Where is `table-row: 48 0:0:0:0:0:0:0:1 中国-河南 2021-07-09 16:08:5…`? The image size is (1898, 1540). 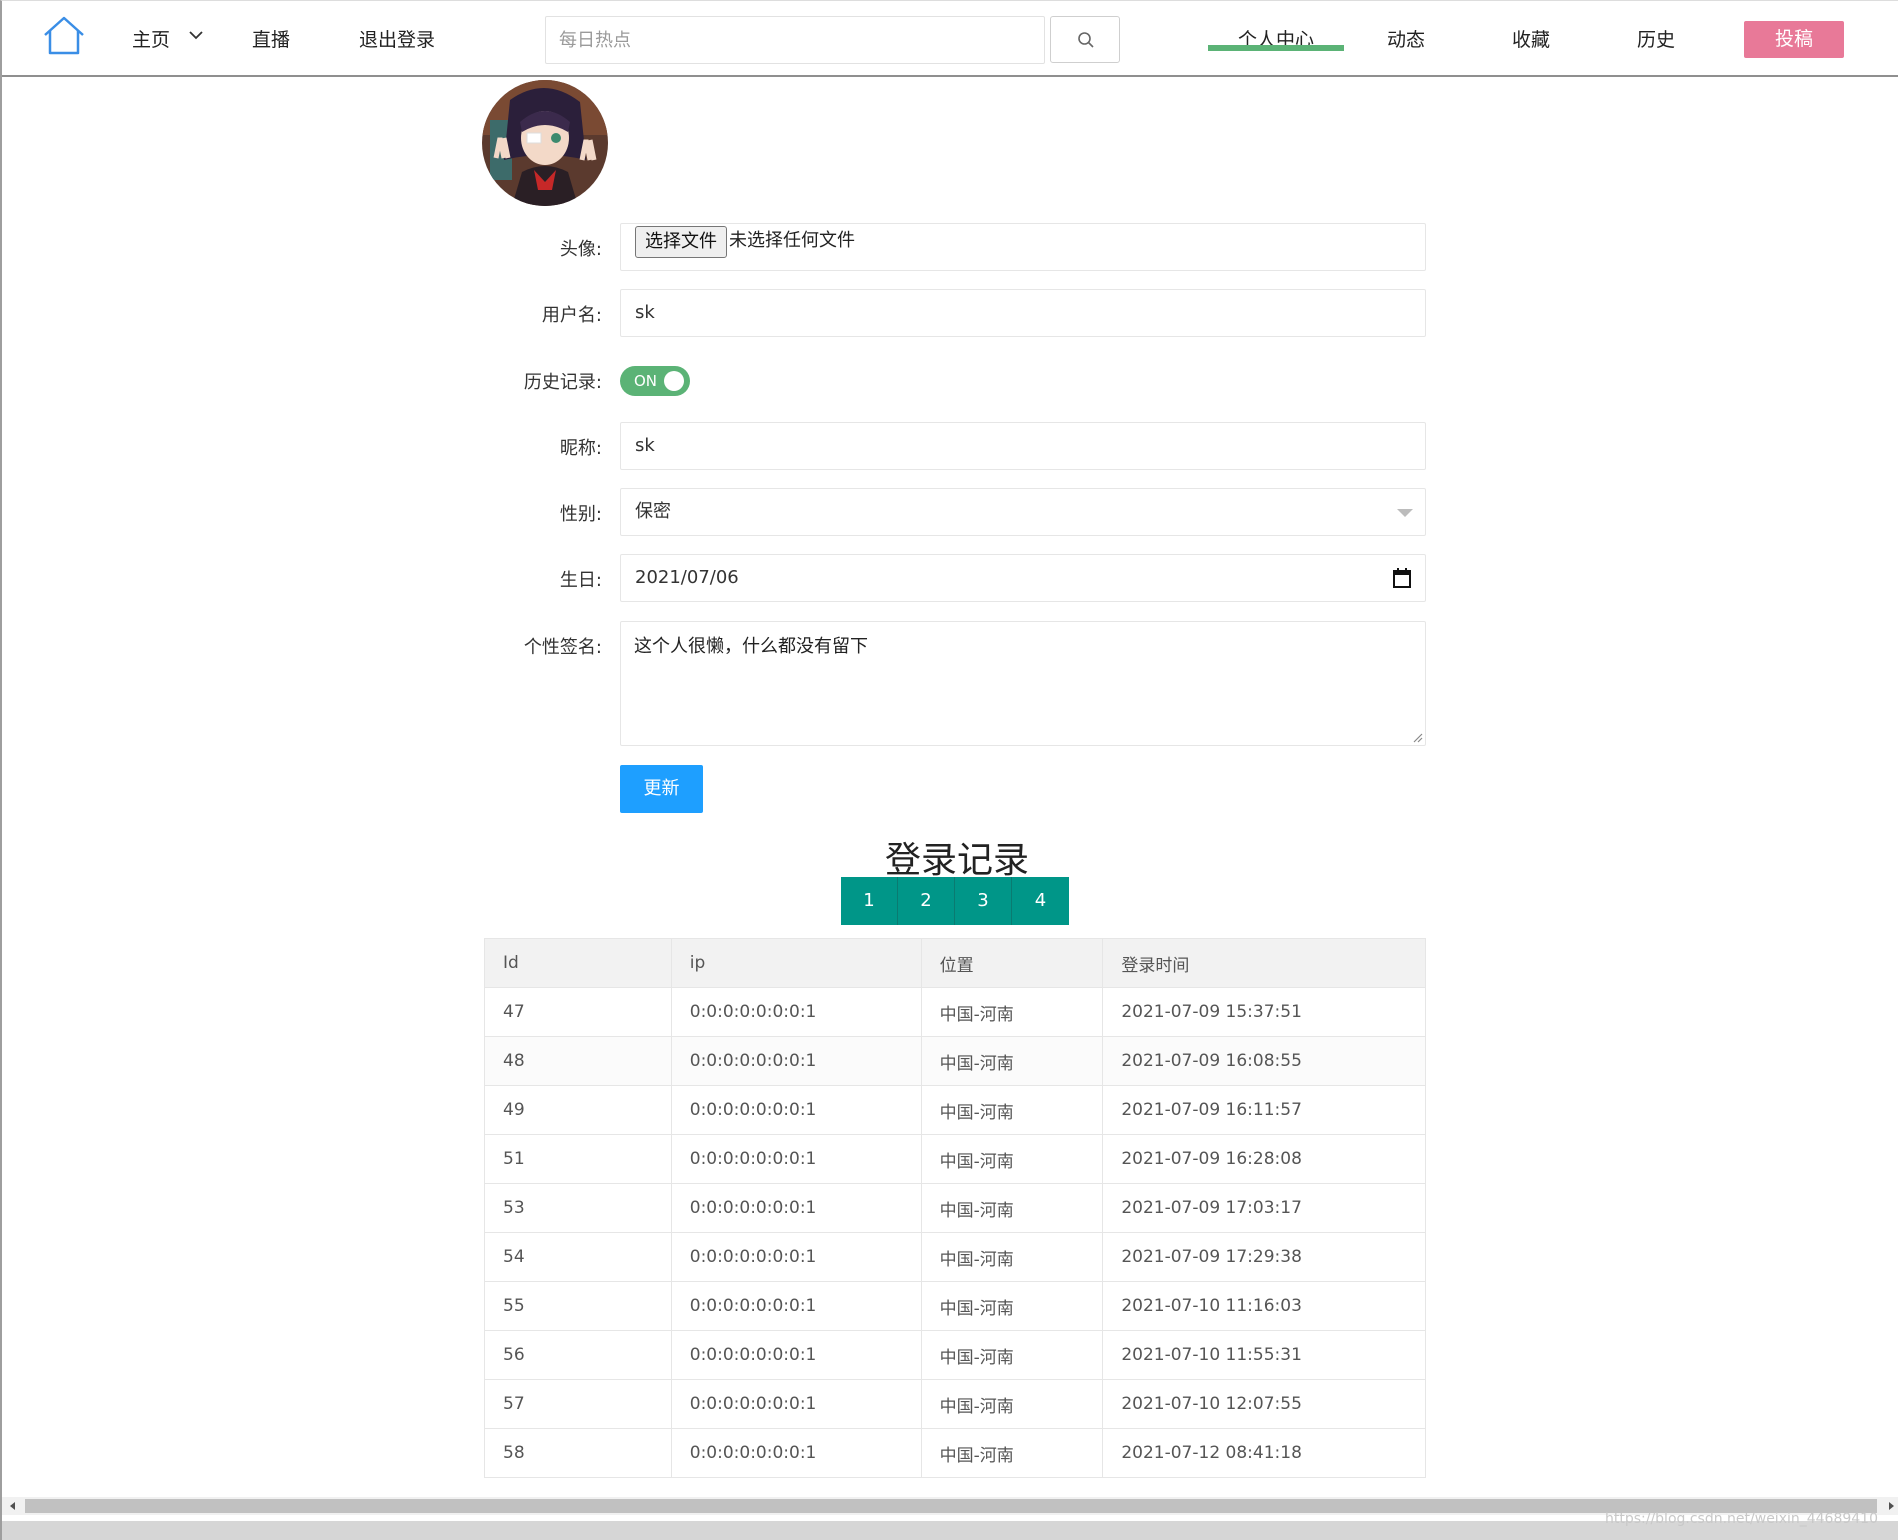
table-row: 48 0:0:0:0:0:0:0:1 中国-河南 2021-07-09 16:08:5… is located at coordinates (955, 1061).